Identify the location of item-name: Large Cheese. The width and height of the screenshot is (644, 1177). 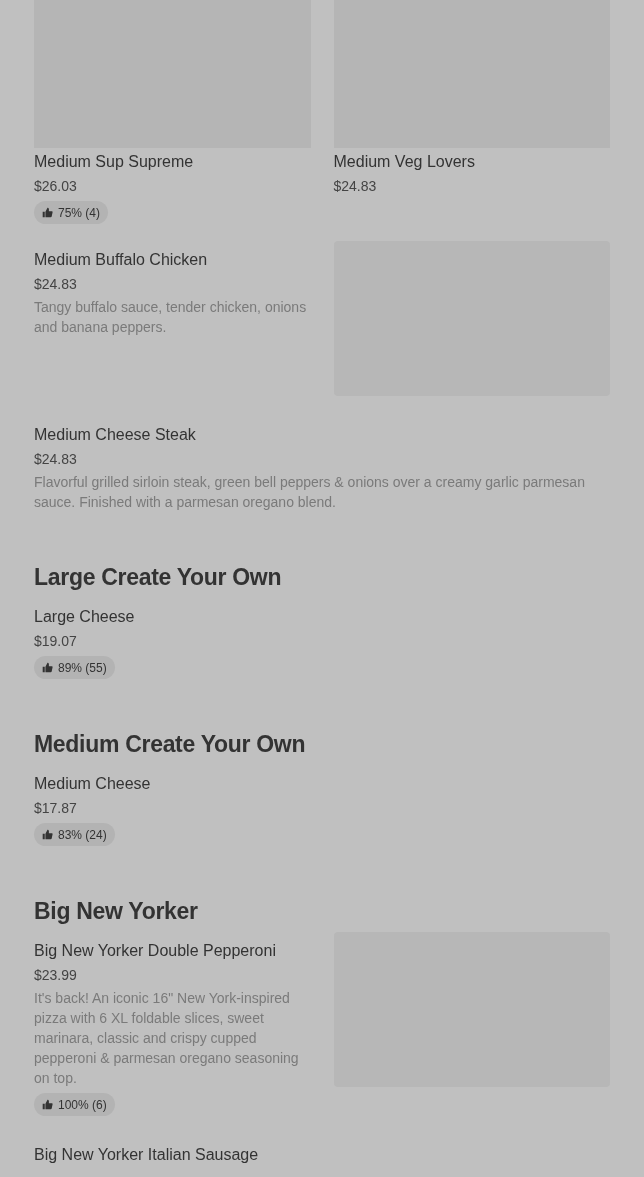
(84, 617).